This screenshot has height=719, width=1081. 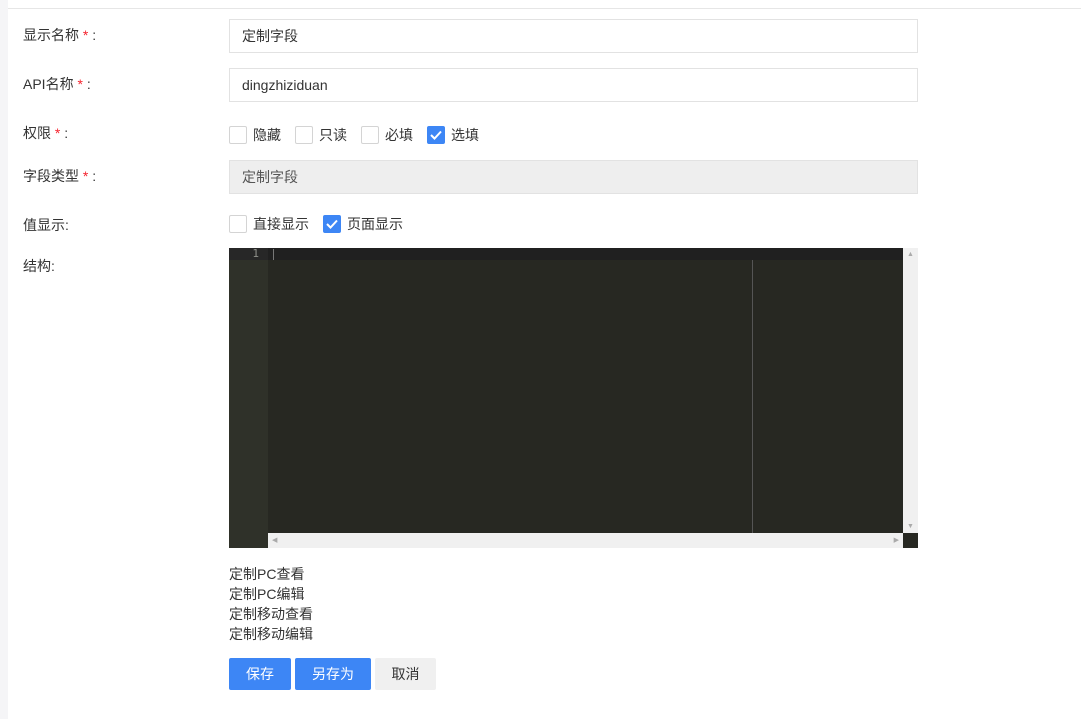 I want to click on custom-links: 定制PC查看 定制PC编辑 定制移动查看 定制移动编辑, so click(x=271, y=604).